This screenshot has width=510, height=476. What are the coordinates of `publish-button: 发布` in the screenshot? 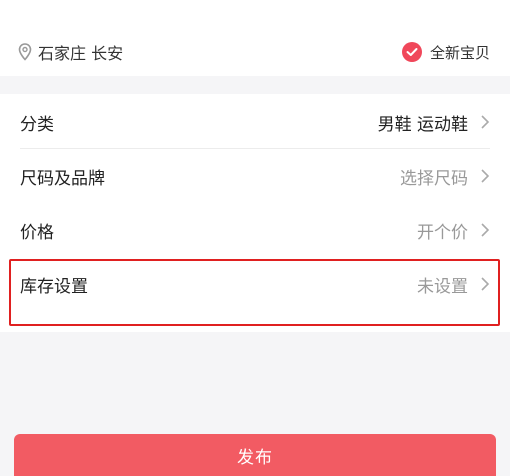 It's located at (255, 455).